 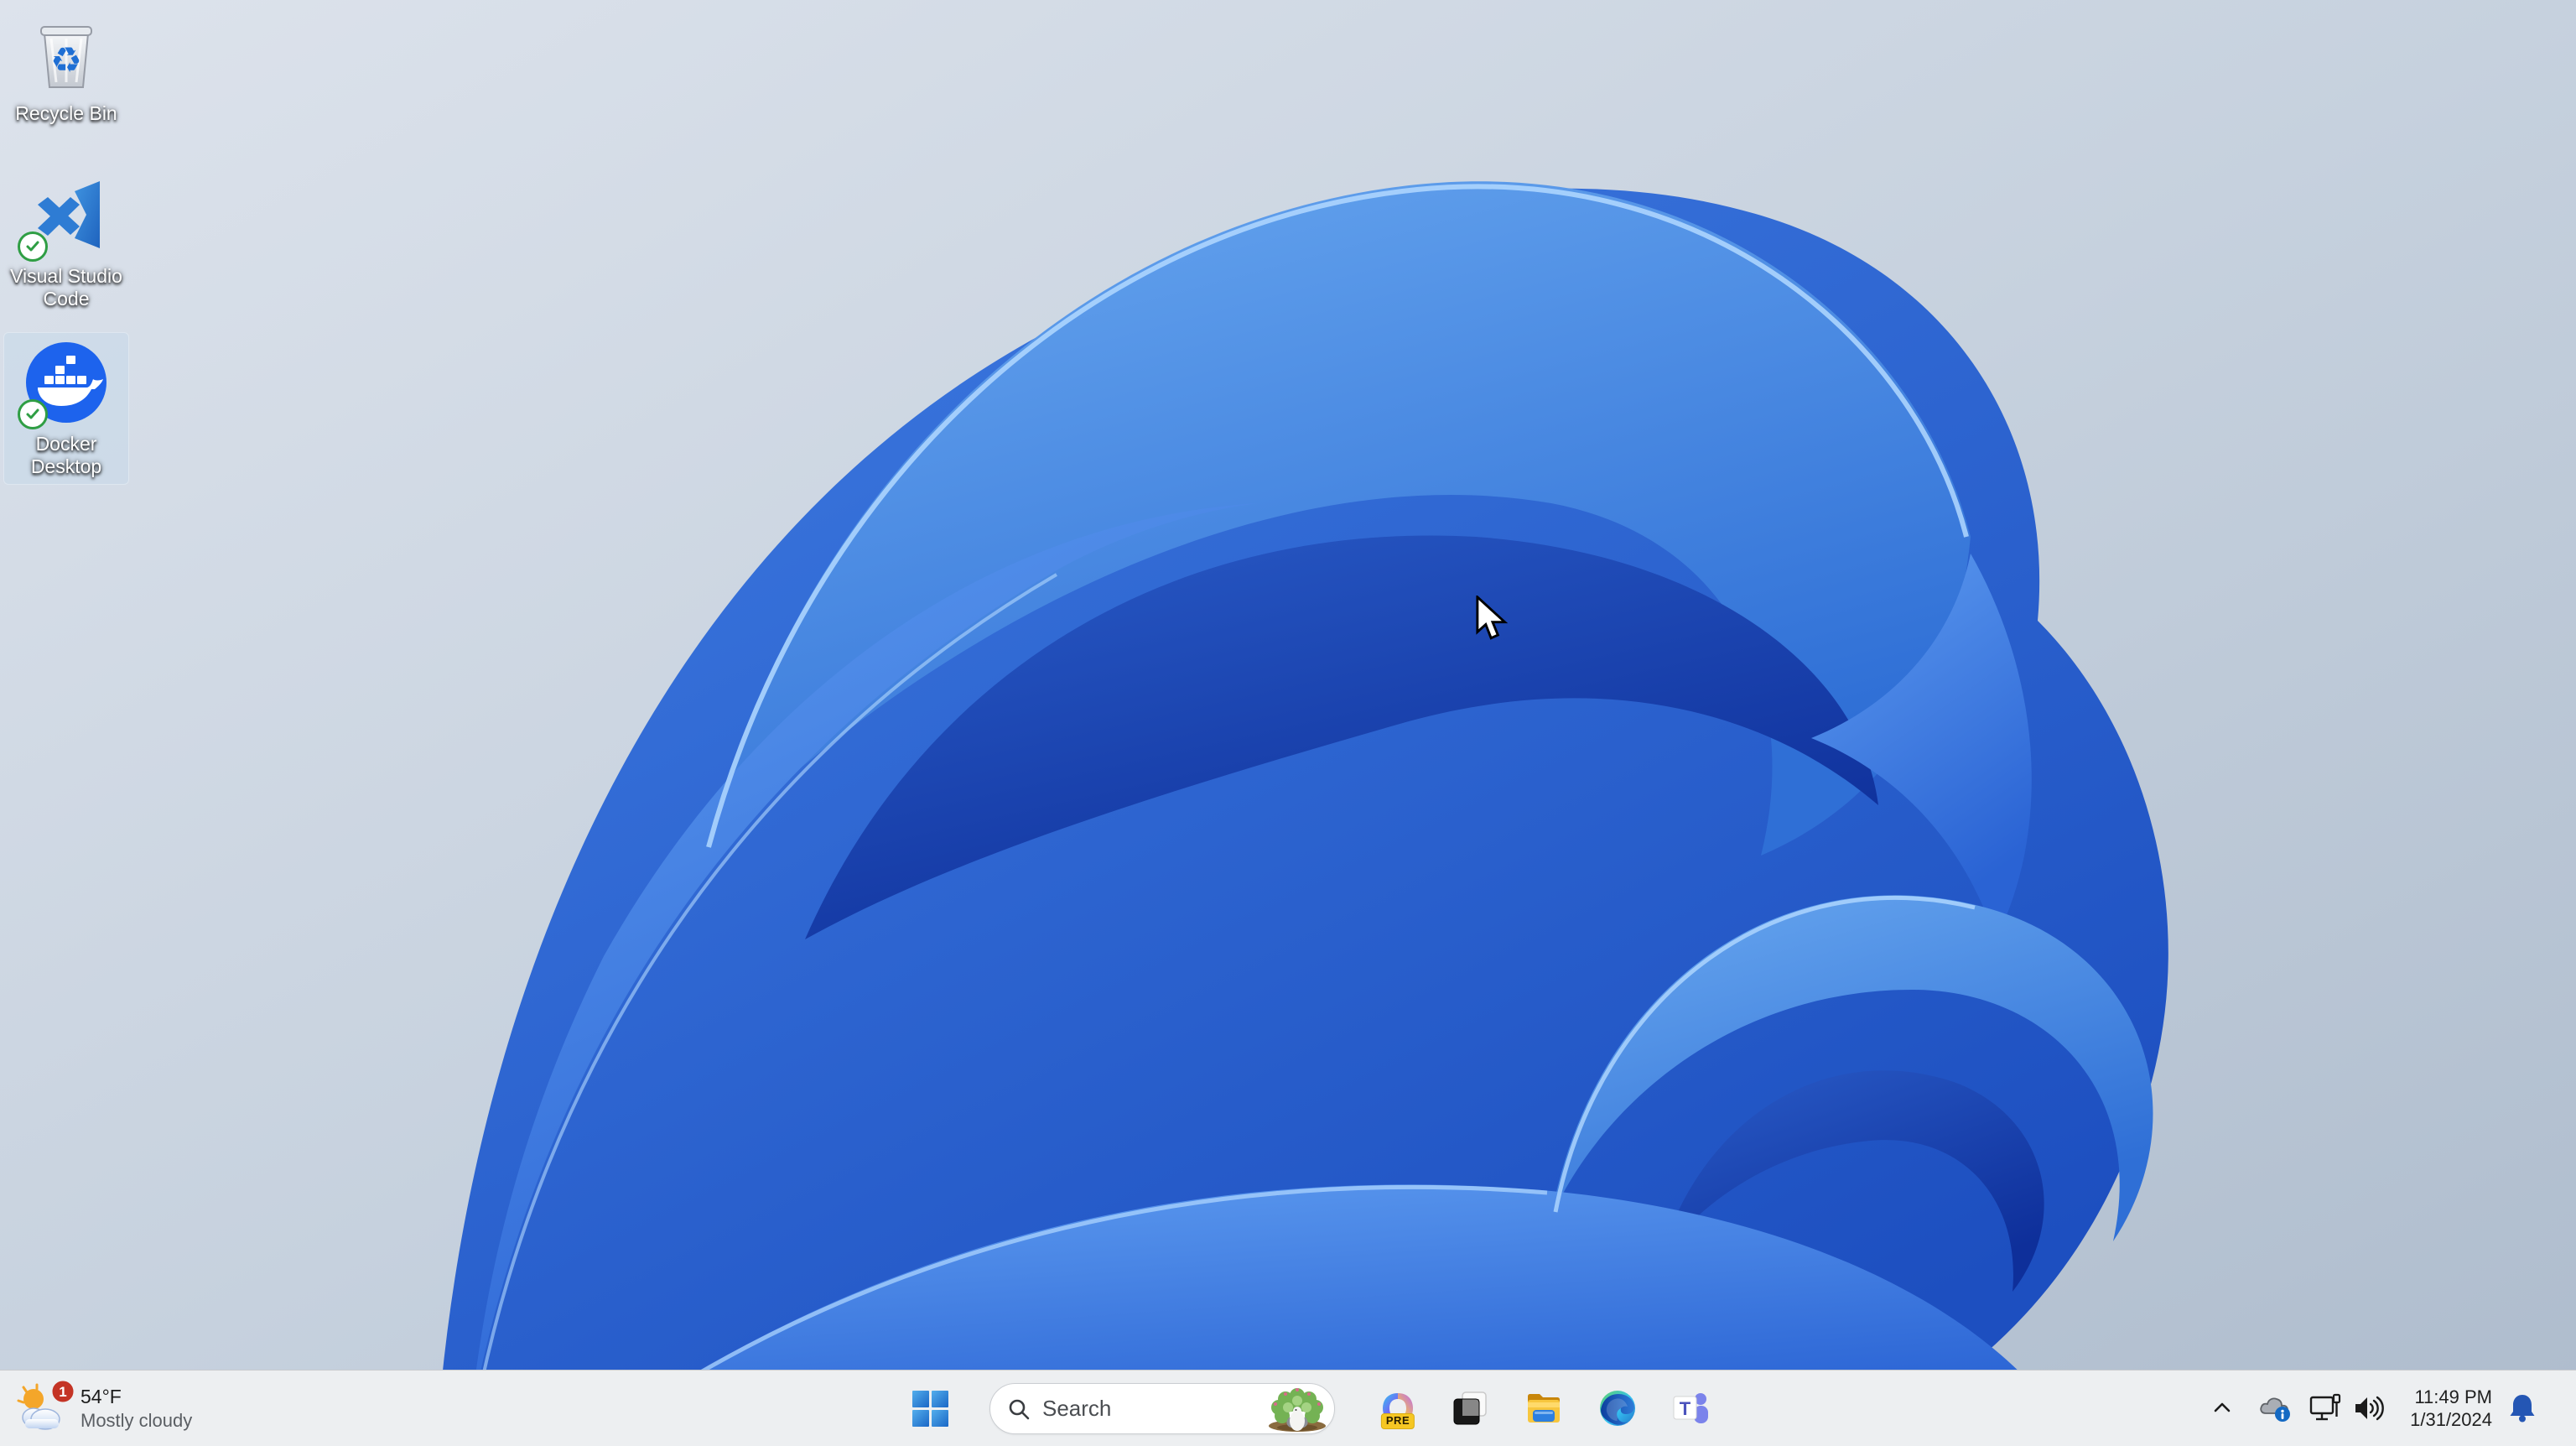 What do you see at coordinates (45, 1406) in the screenshot?
I see `weather-icon: 1` at bounding box center [45, 1406].